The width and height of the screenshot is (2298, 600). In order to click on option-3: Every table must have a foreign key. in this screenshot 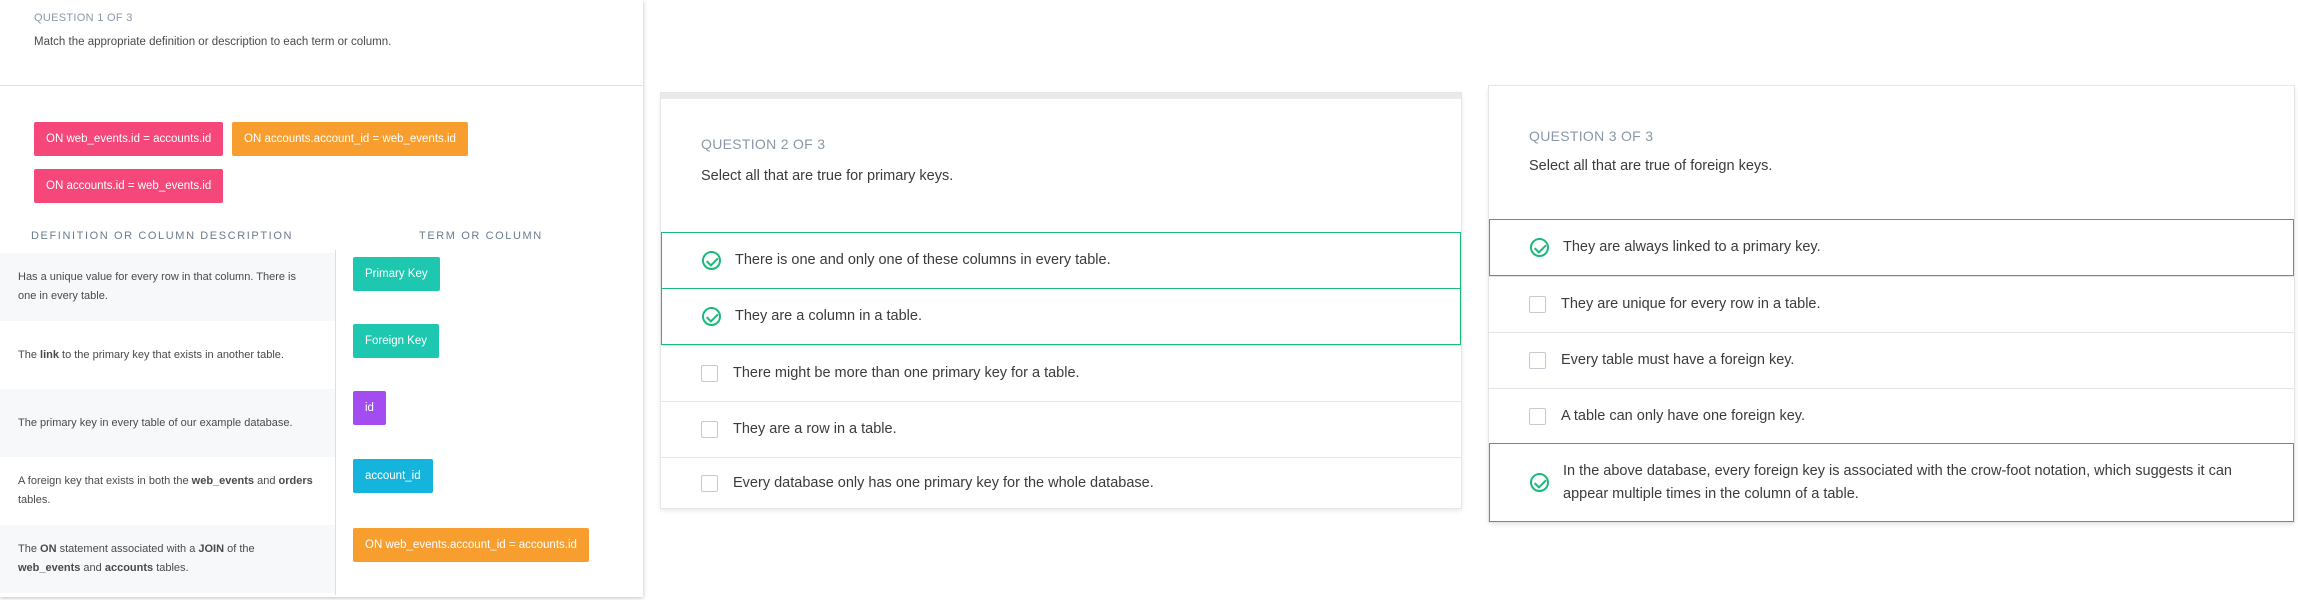, I will do `click(1891, 360)`.